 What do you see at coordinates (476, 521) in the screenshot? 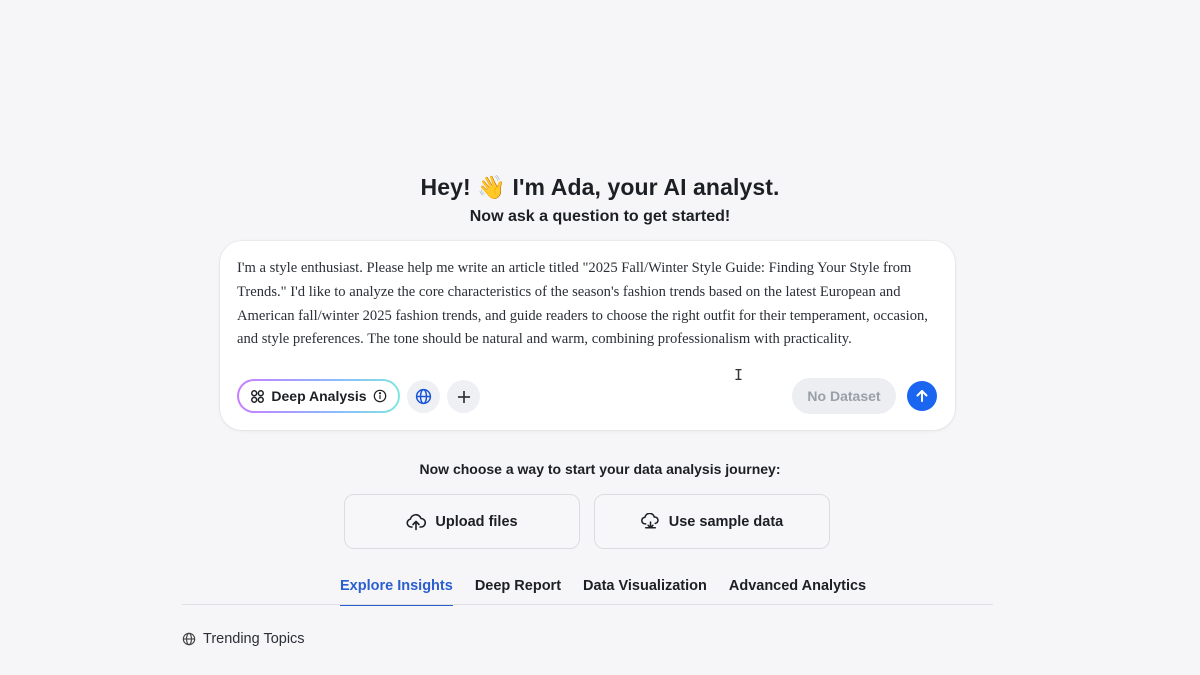
I see `upload-files-label: Upload files` at bounding box center [476, 521].